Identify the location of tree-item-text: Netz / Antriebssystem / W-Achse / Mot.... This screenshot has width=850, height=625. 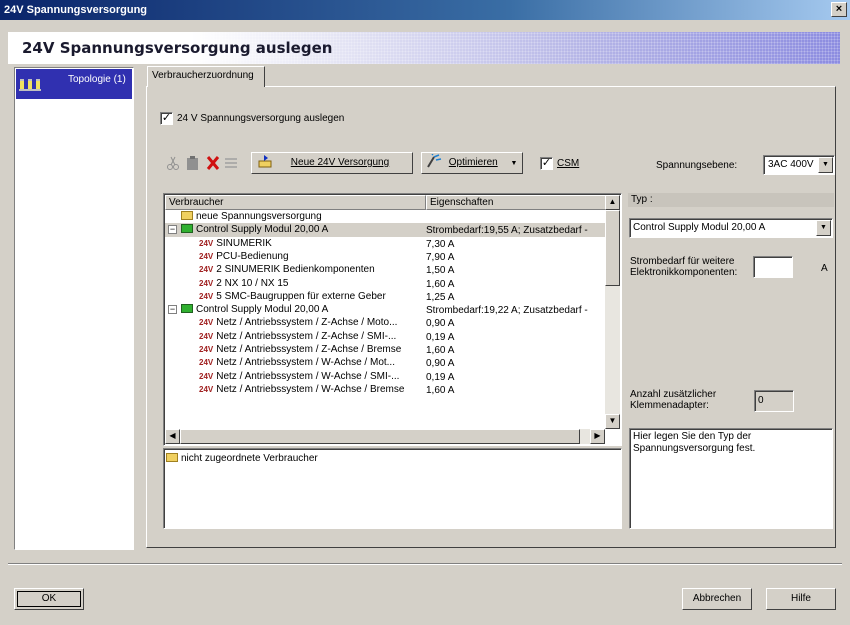
(305, 363).